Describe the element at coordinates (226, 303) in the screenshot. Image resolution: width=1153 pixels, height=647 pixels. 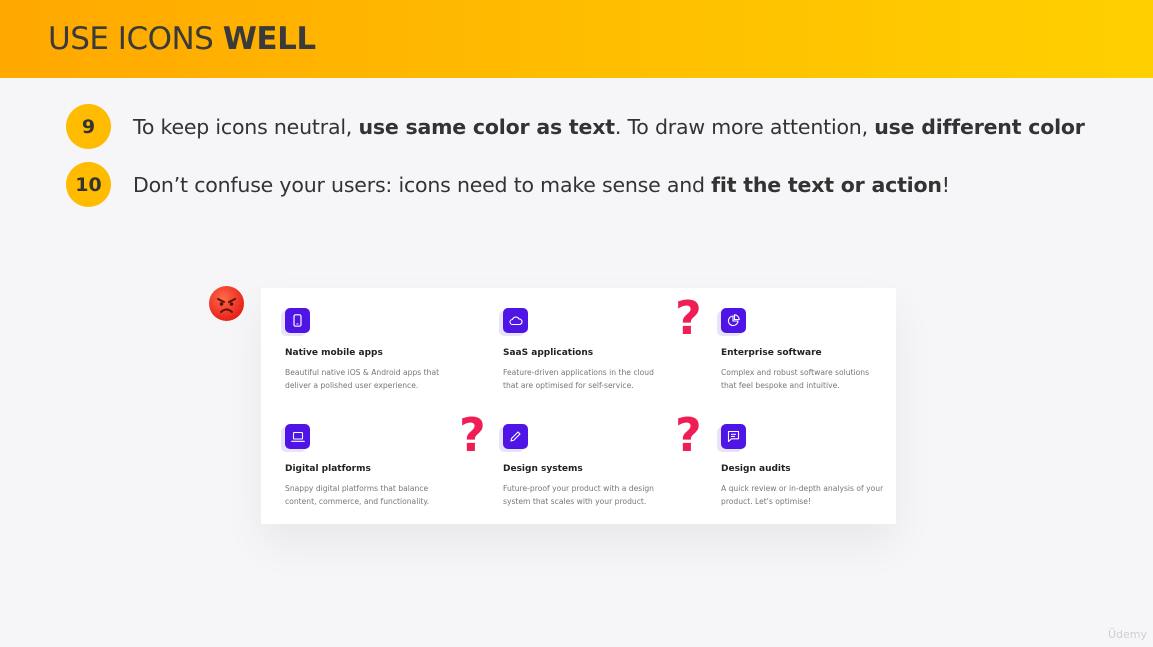
I see `angry-face-icon` at that location.